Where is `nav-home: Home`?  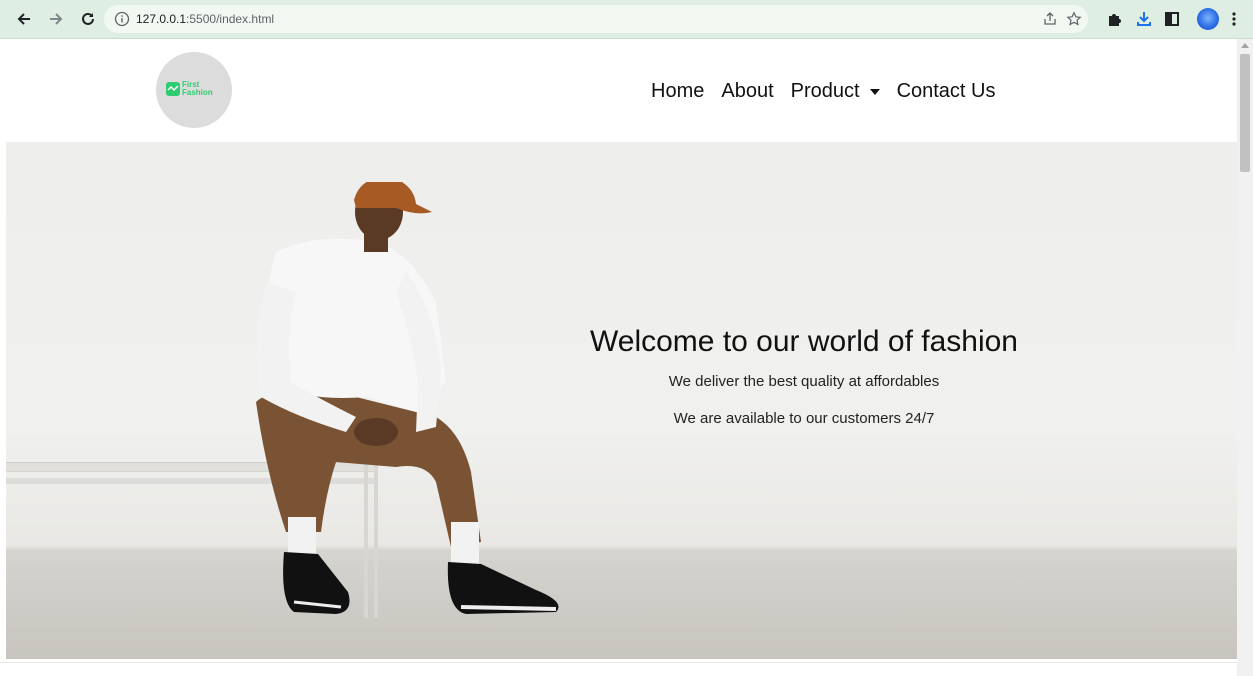
nav-home: Home is located at coordinates (677, 91).